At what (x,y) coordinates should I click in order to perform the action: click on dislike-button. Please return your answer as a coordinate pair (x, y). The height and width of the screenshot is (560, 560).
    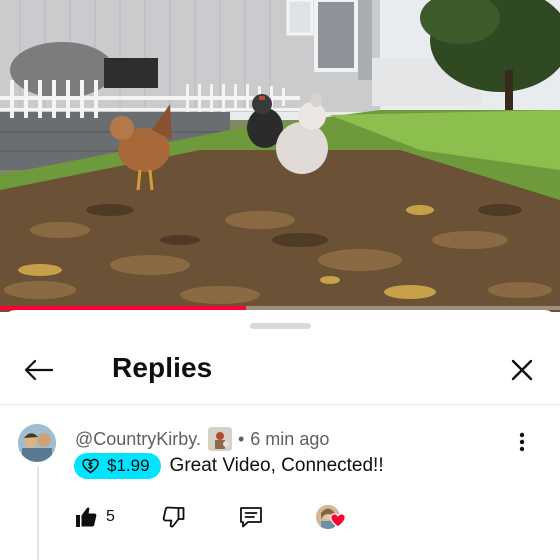
    Looking at the image, I should click on (174, 517).